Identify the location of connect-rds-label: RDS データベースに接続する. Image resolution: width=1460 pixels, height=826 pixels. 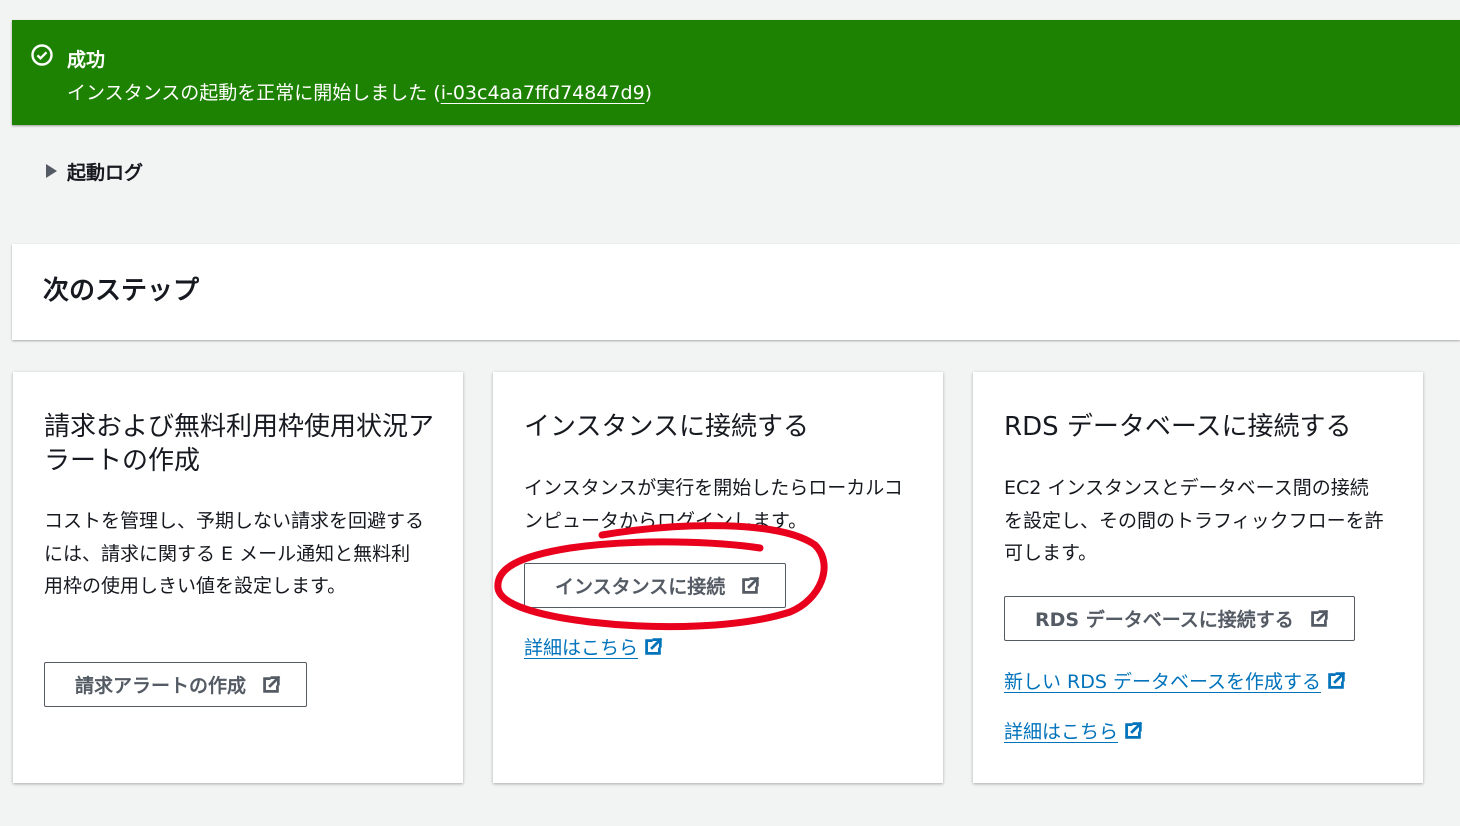
(1164, 620).